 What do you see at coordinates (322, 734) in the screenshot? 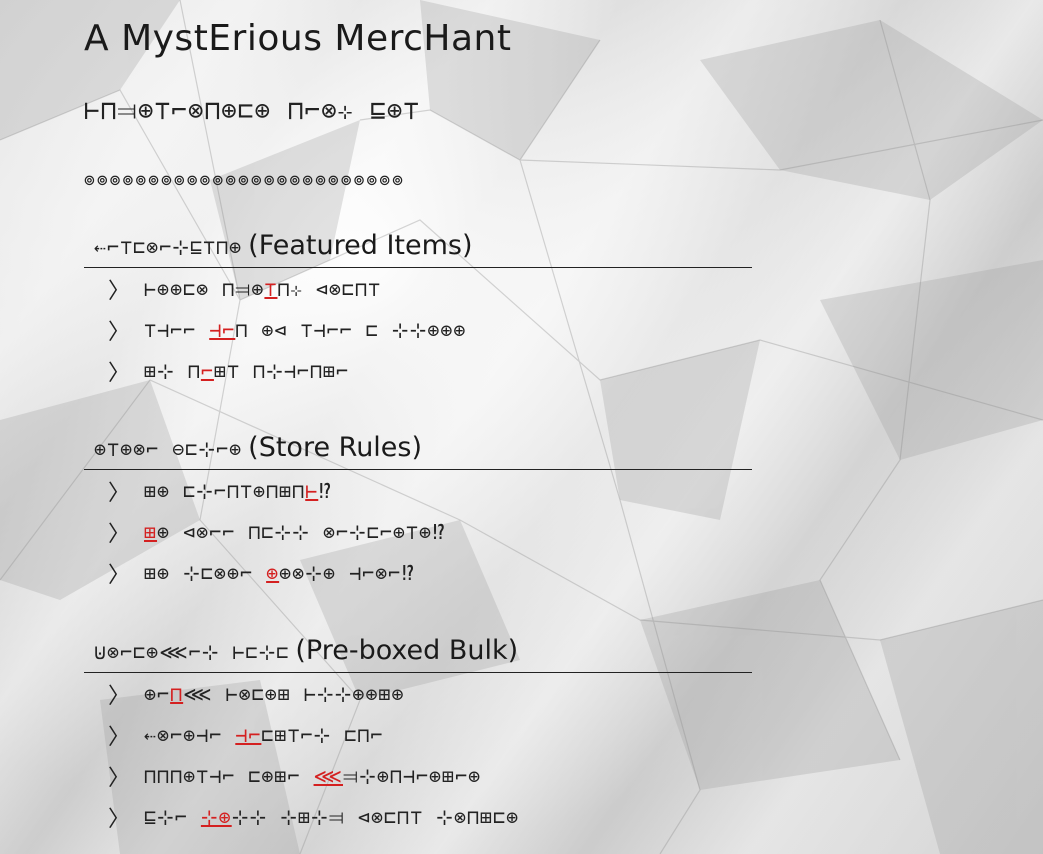
I see `text-segment: ⊏⊞⊤⌐⊹ ⊏⊓⌐` at bounding box center [322, 734].